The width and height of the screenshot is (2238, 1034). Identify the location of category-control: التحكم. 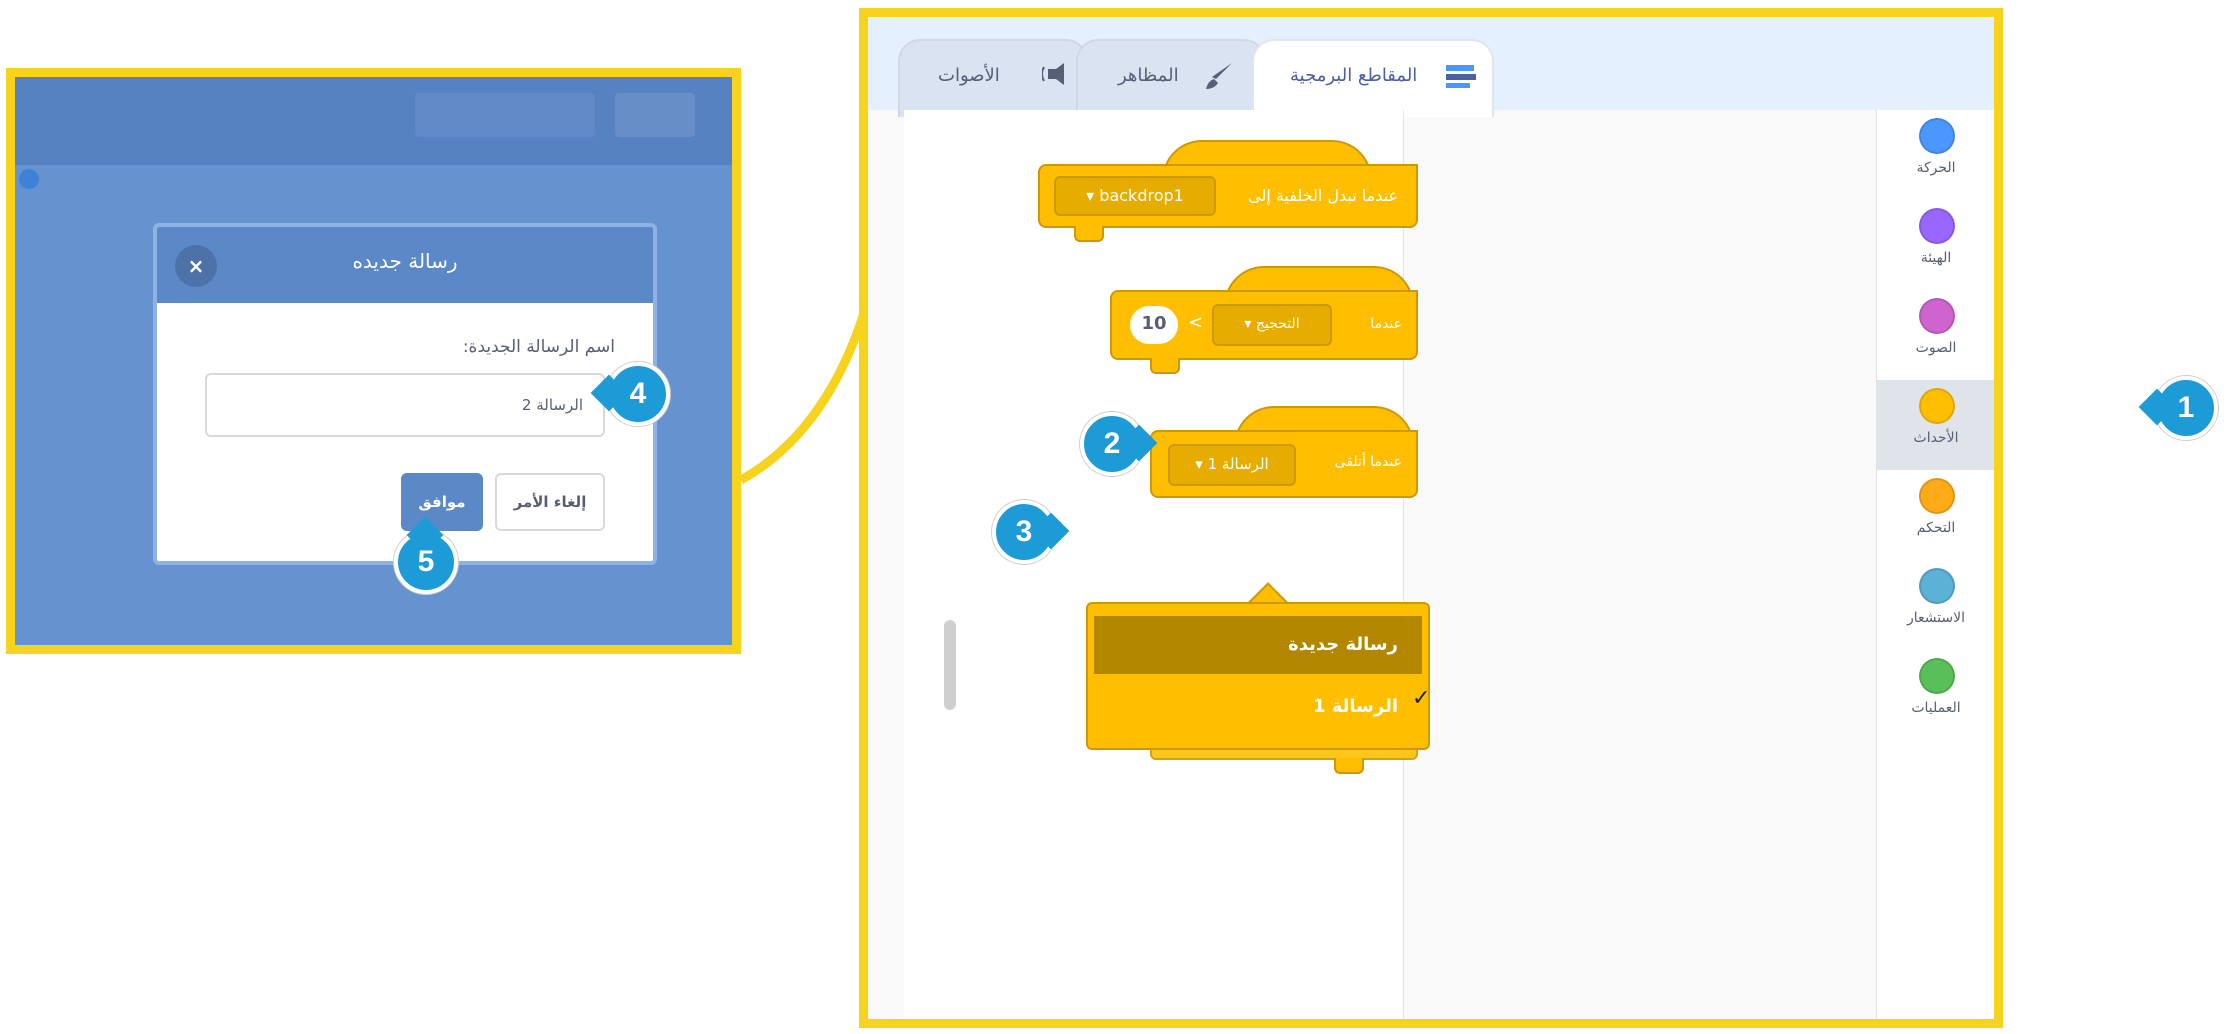
(1935, 515).